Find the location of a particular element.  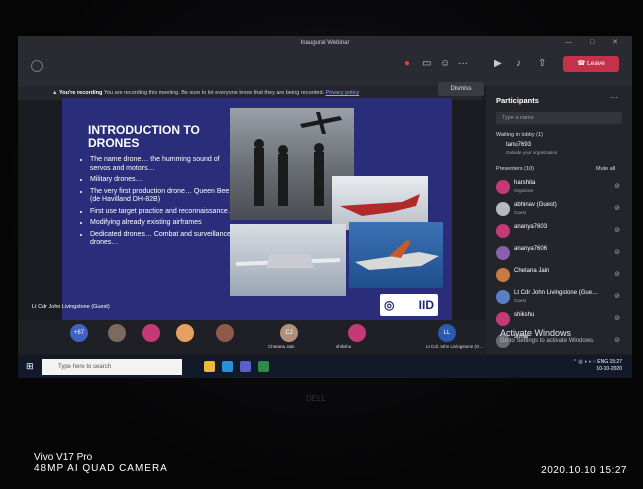

participant-row: Lt Cdr John Livingstone (Gue… Guest ⊘ is located at coordinates (561, 298).